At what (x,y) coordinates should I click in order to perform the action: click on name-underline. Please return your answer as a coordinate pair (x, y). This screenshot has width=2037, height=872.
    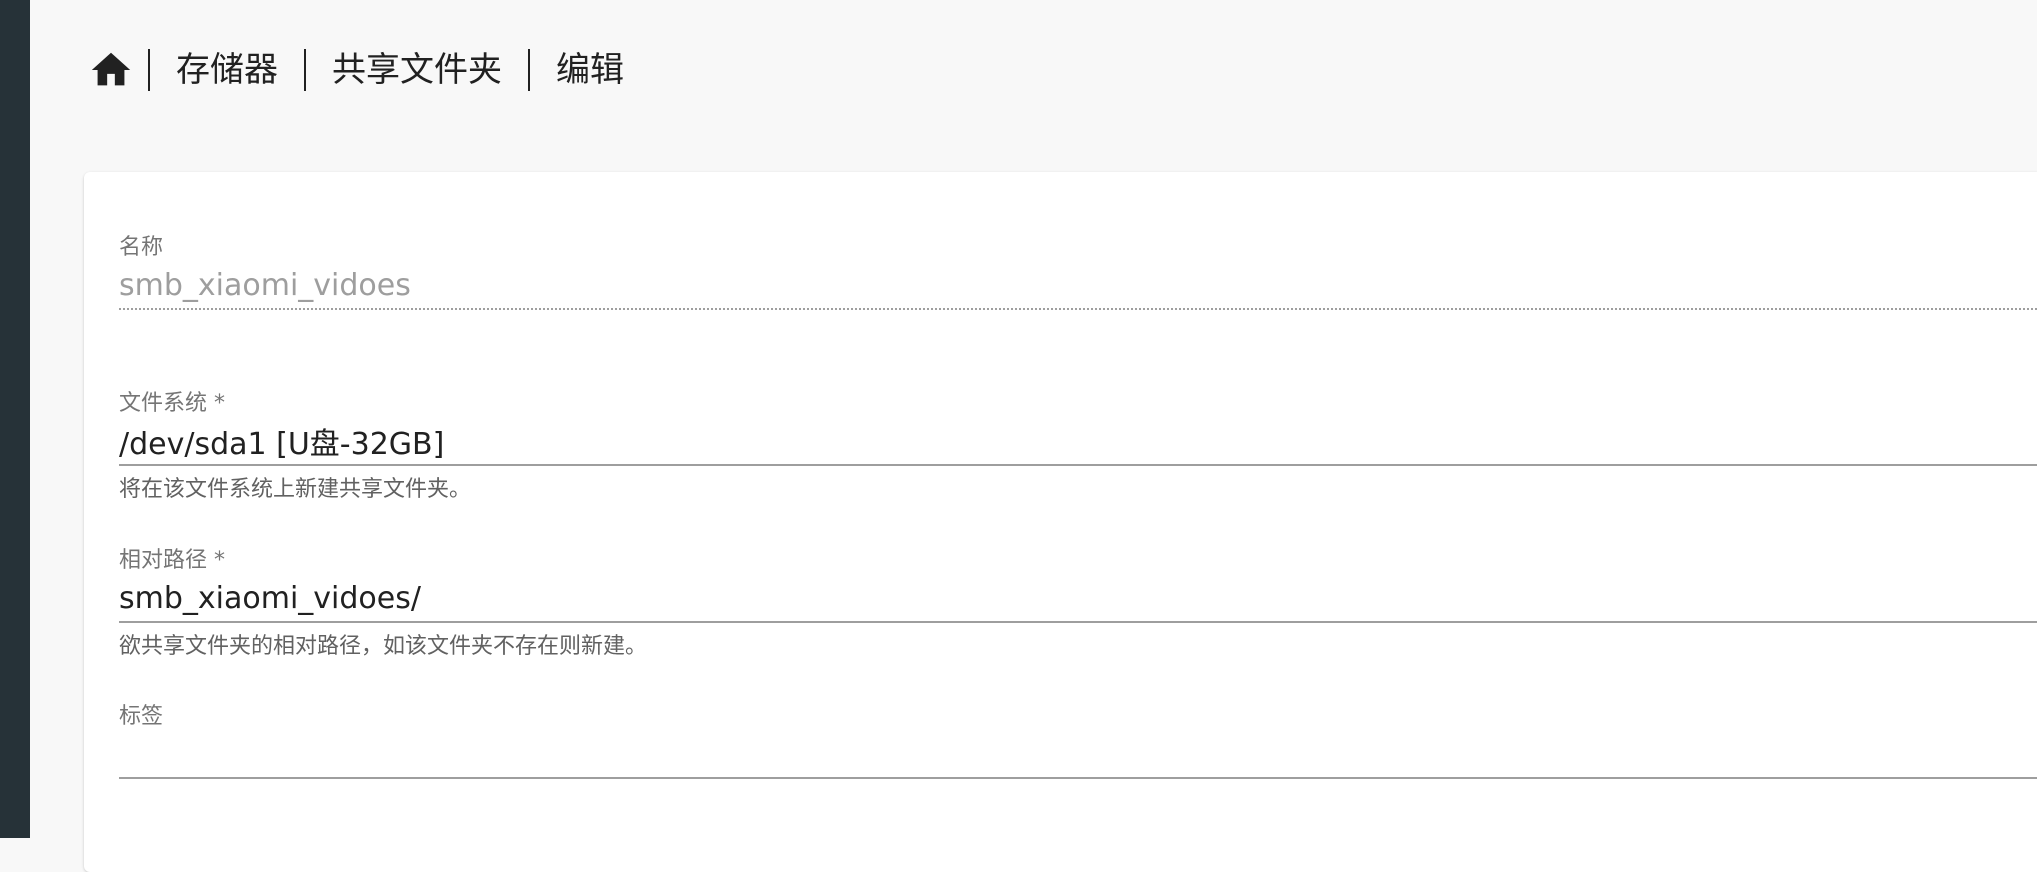
    Looking at the image, I should click on (1078, 309).